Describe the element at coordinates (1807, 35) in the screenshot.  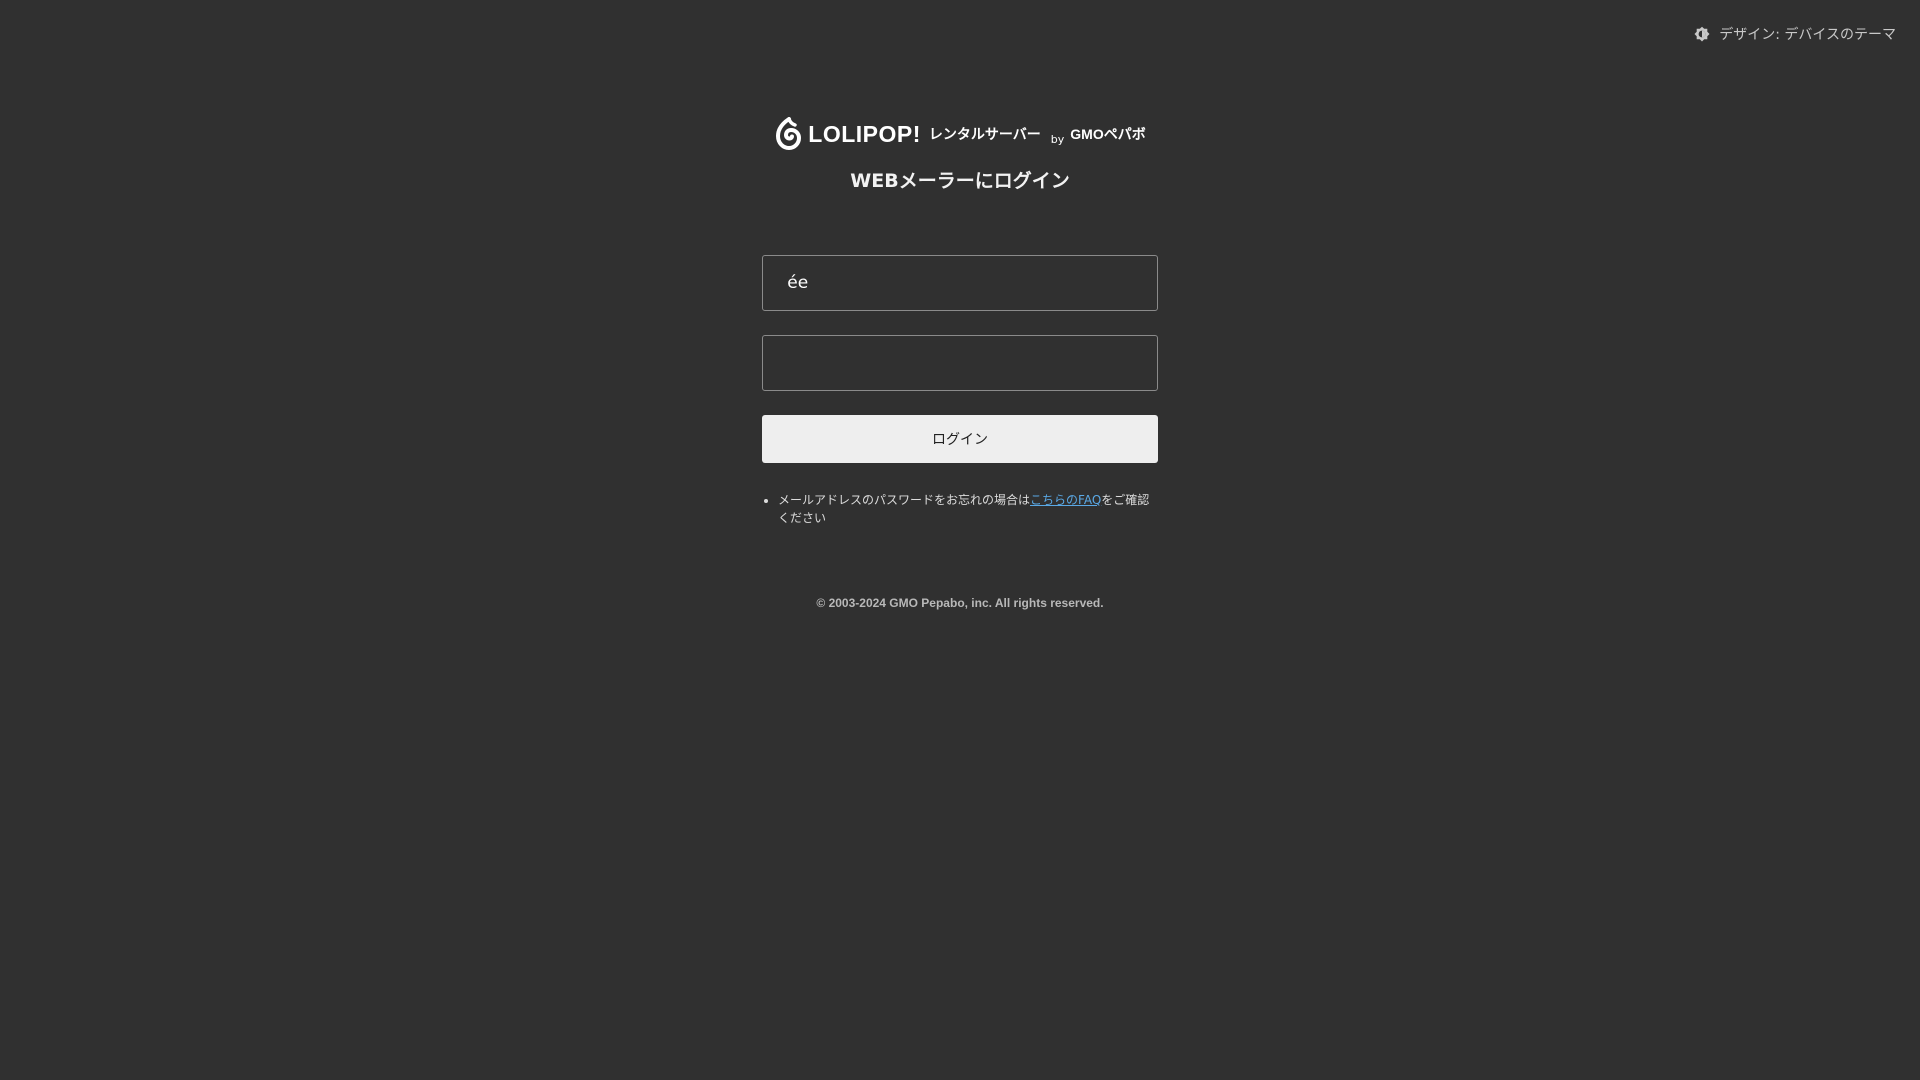
I see `theme-toggle-label: デザイン: デバイスのテーマ` at that location.